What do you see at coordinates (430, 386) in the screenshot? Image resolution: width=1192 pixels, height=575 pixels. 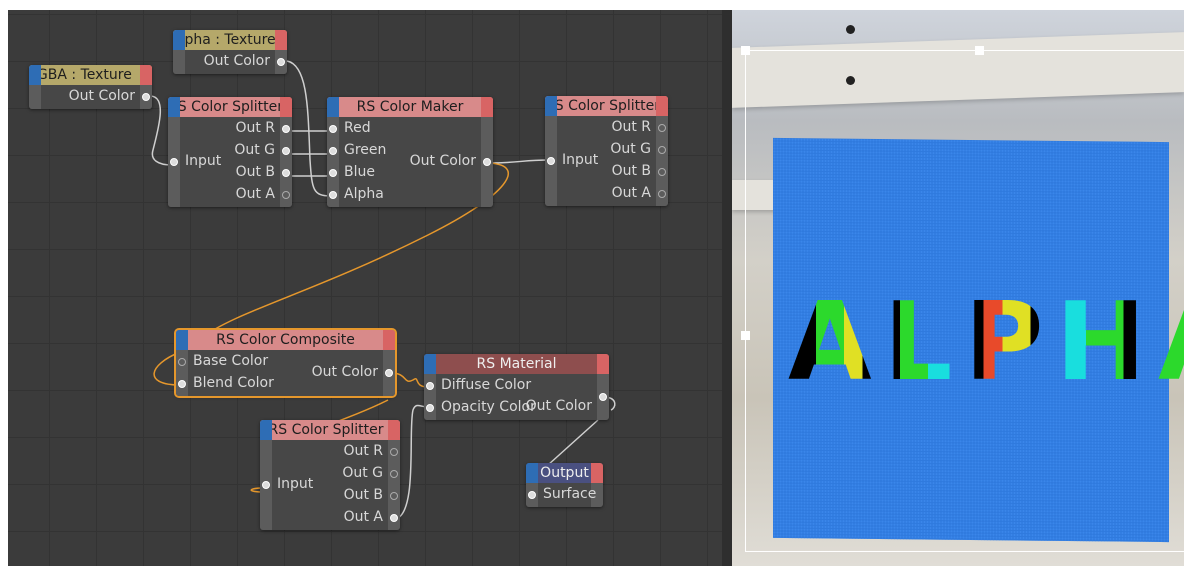 I see `input-port-diffuse-color` at bounding box center [430, 386].